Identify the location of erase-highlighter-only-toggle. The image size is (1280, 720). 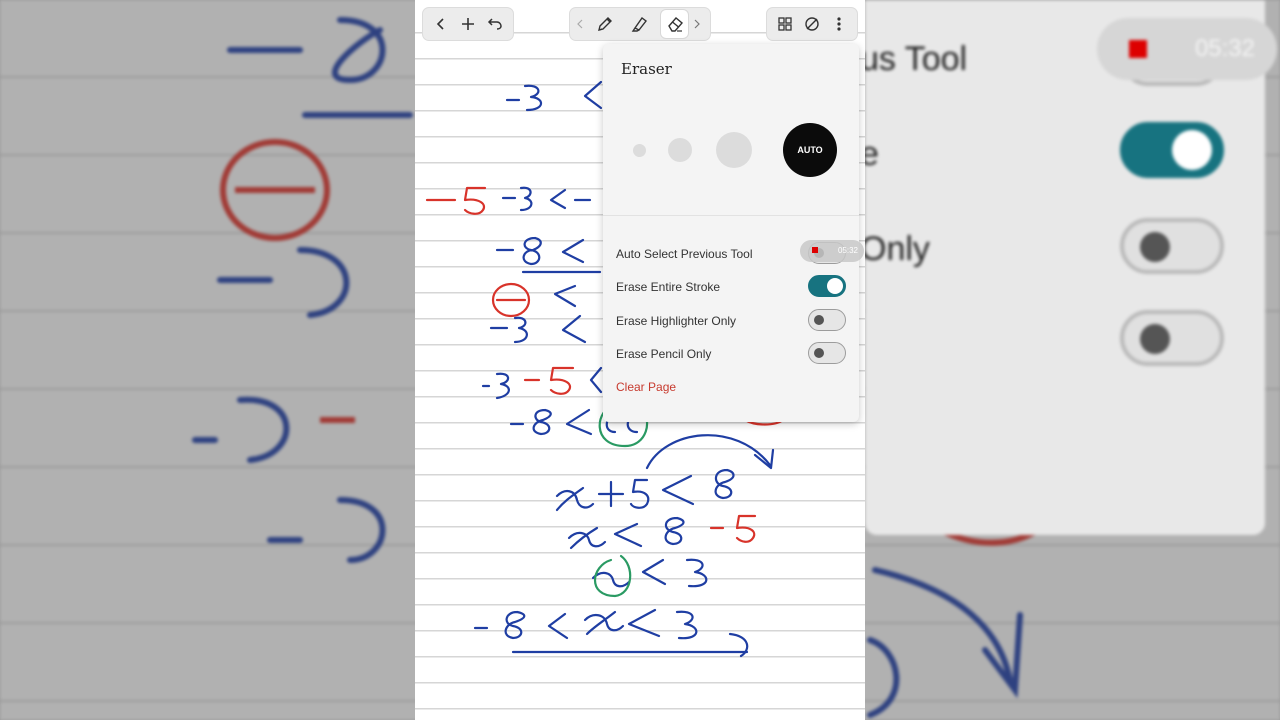
(827, 320).